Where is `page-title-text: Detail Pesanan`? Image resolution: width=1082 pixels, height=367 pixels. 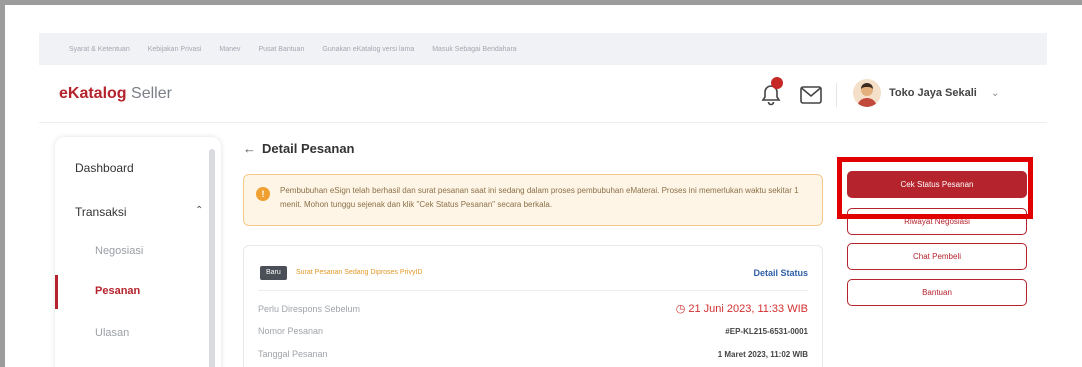 page-title-text: Detail Pesanan is located at coordinates (308, 148).